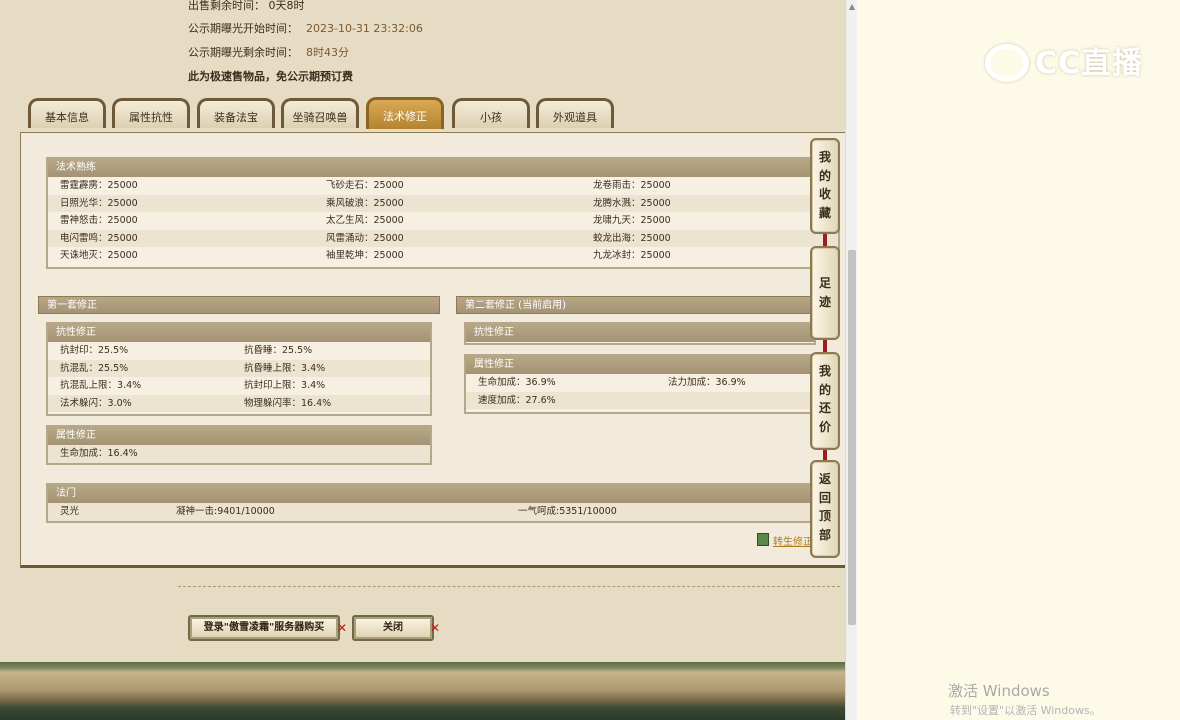  I want to click on table-cell: 抗混乱：25.5%, so click(94, 368).